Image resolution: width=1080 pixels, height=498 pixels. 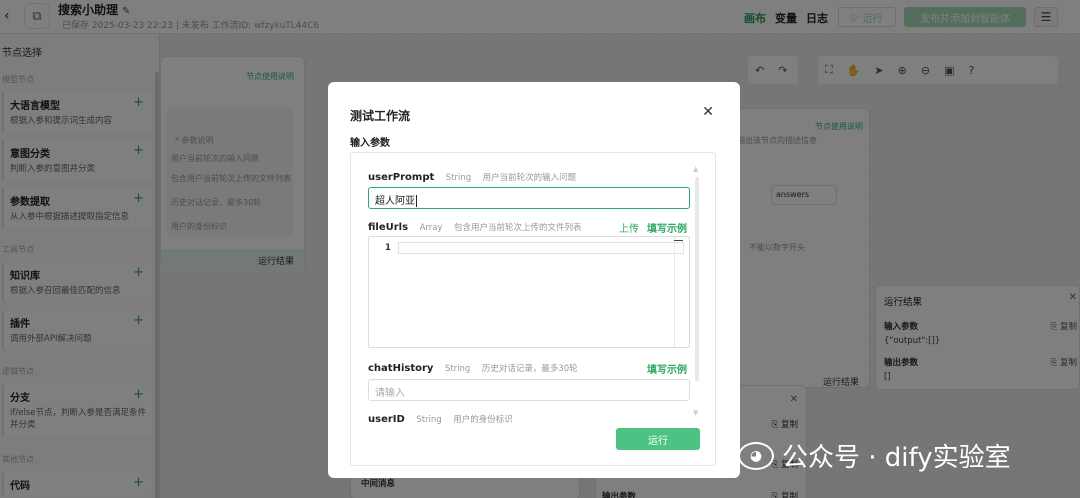 What do you see at coordinates (695, 169) in the screenshot?
I see `scroll-up-icon: ▲` at bounding box center [695, 169].